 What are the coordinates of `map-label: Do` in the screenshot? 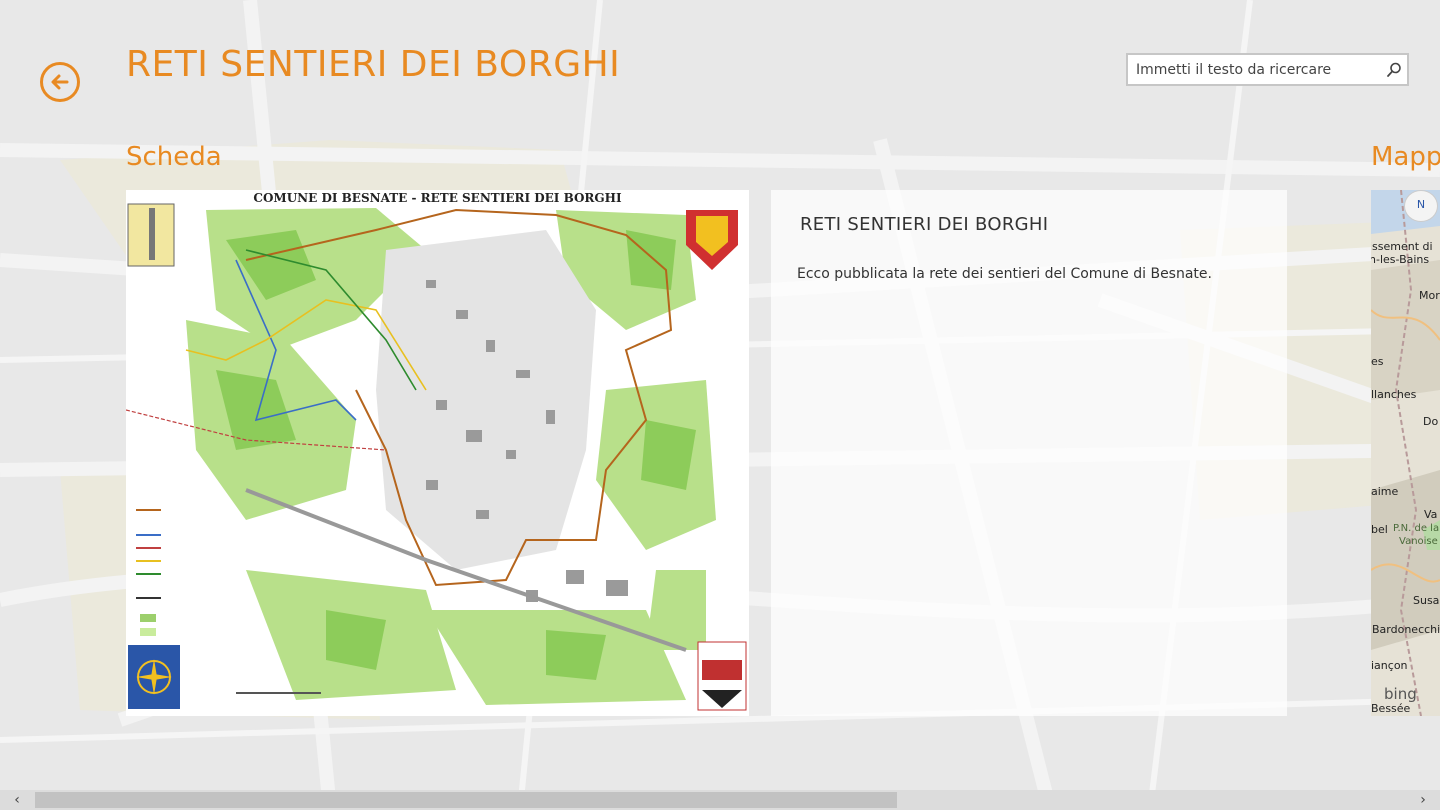 It's located at (1431, 421).